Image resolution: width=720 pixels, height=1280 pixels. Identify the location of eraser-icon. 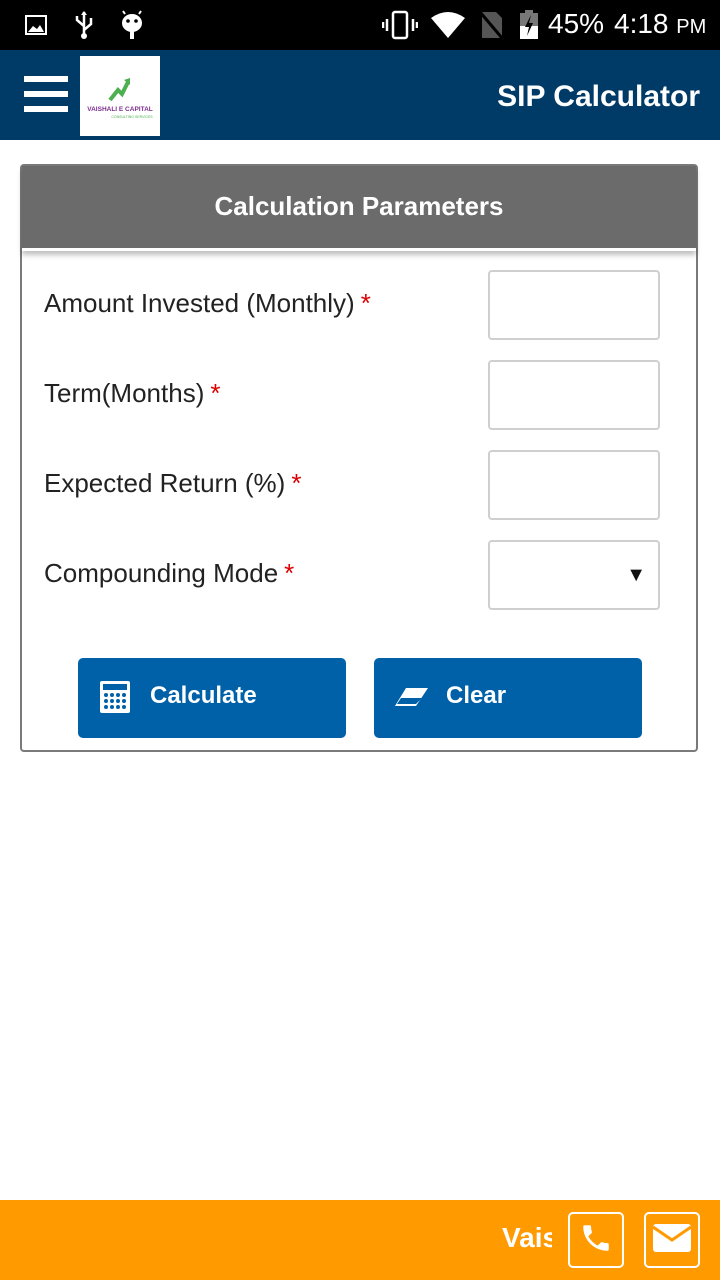
(411, 697).